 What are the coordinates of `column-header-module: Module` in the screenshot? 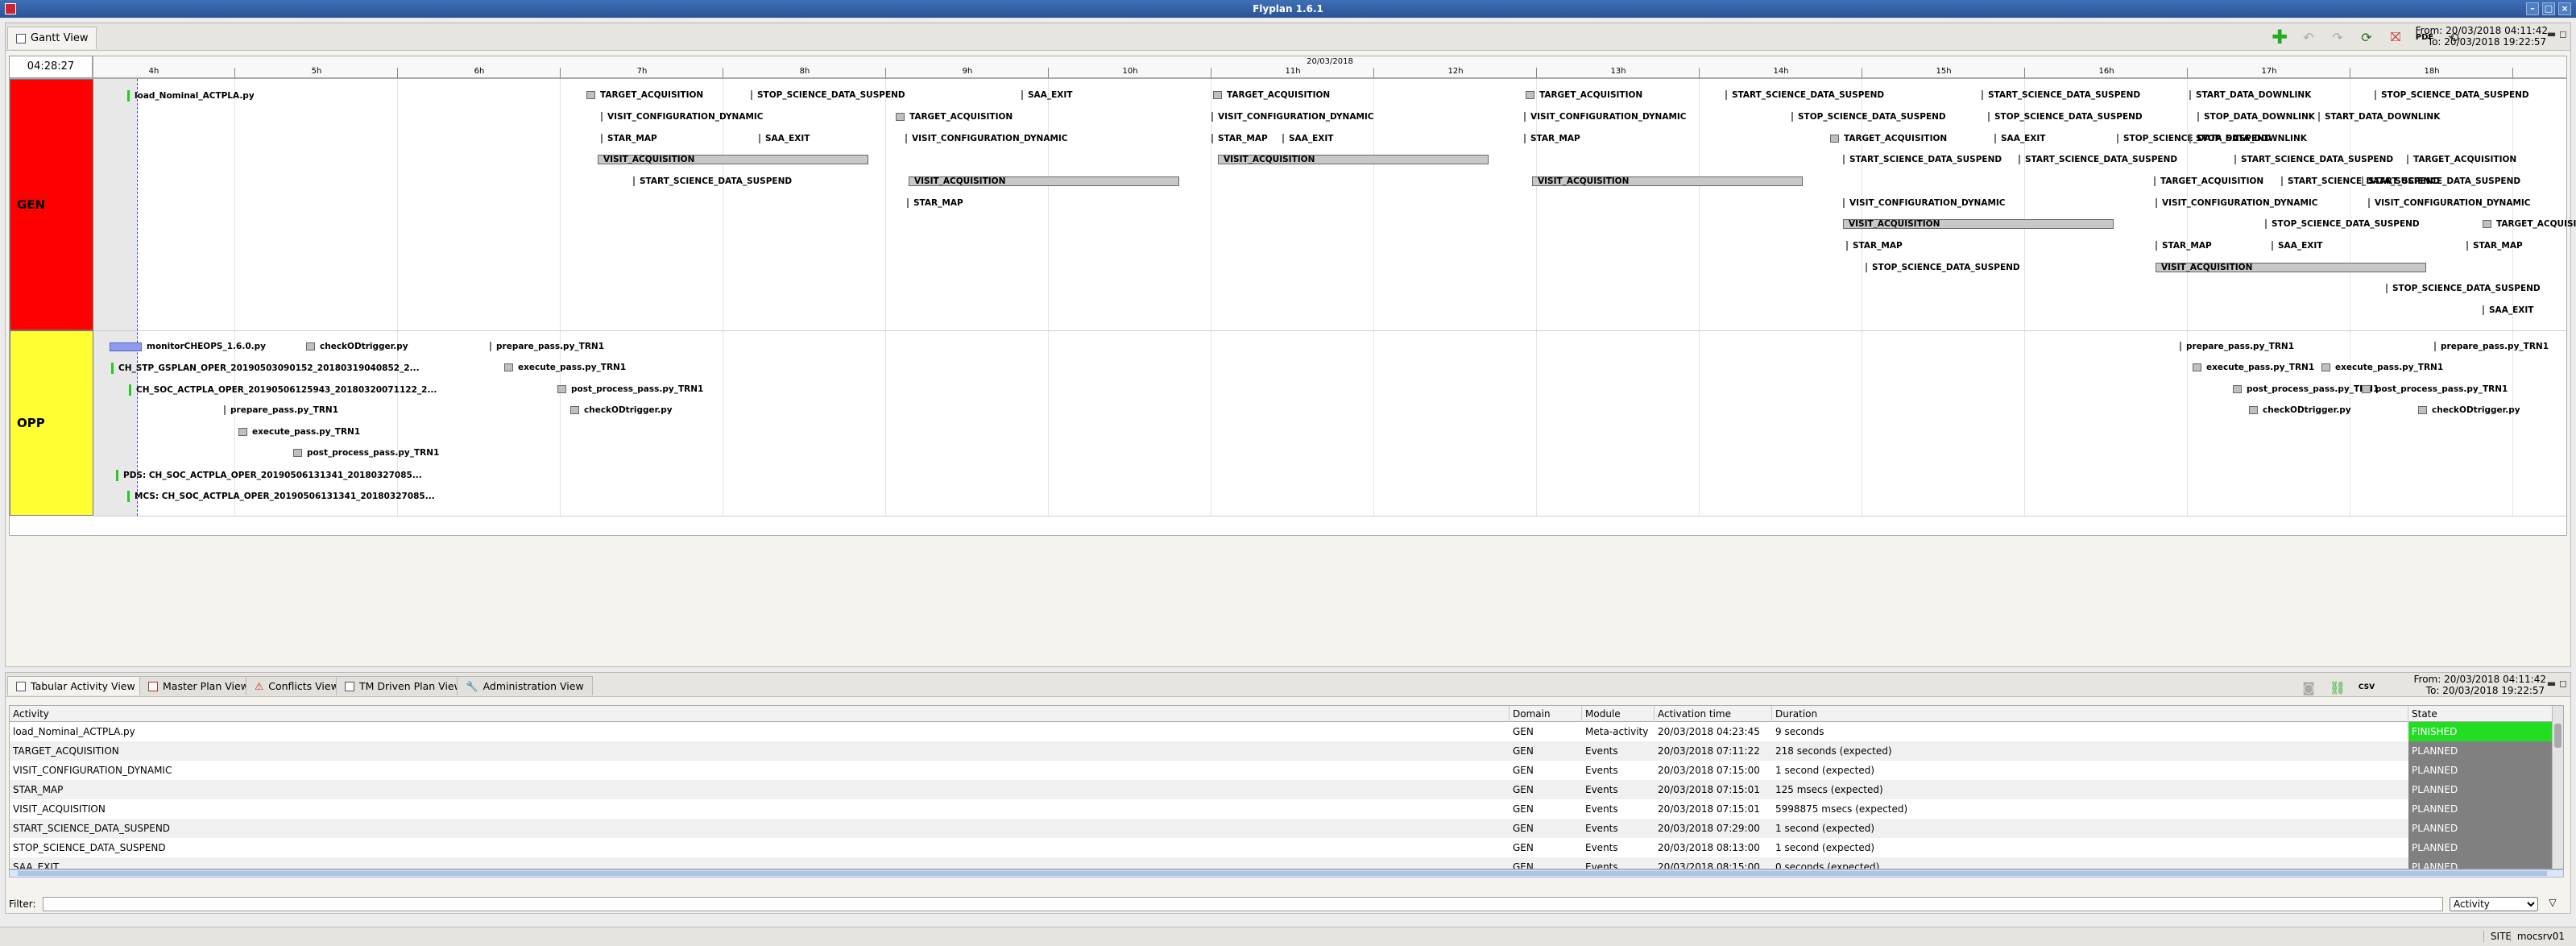 It's located at (1618, 714).